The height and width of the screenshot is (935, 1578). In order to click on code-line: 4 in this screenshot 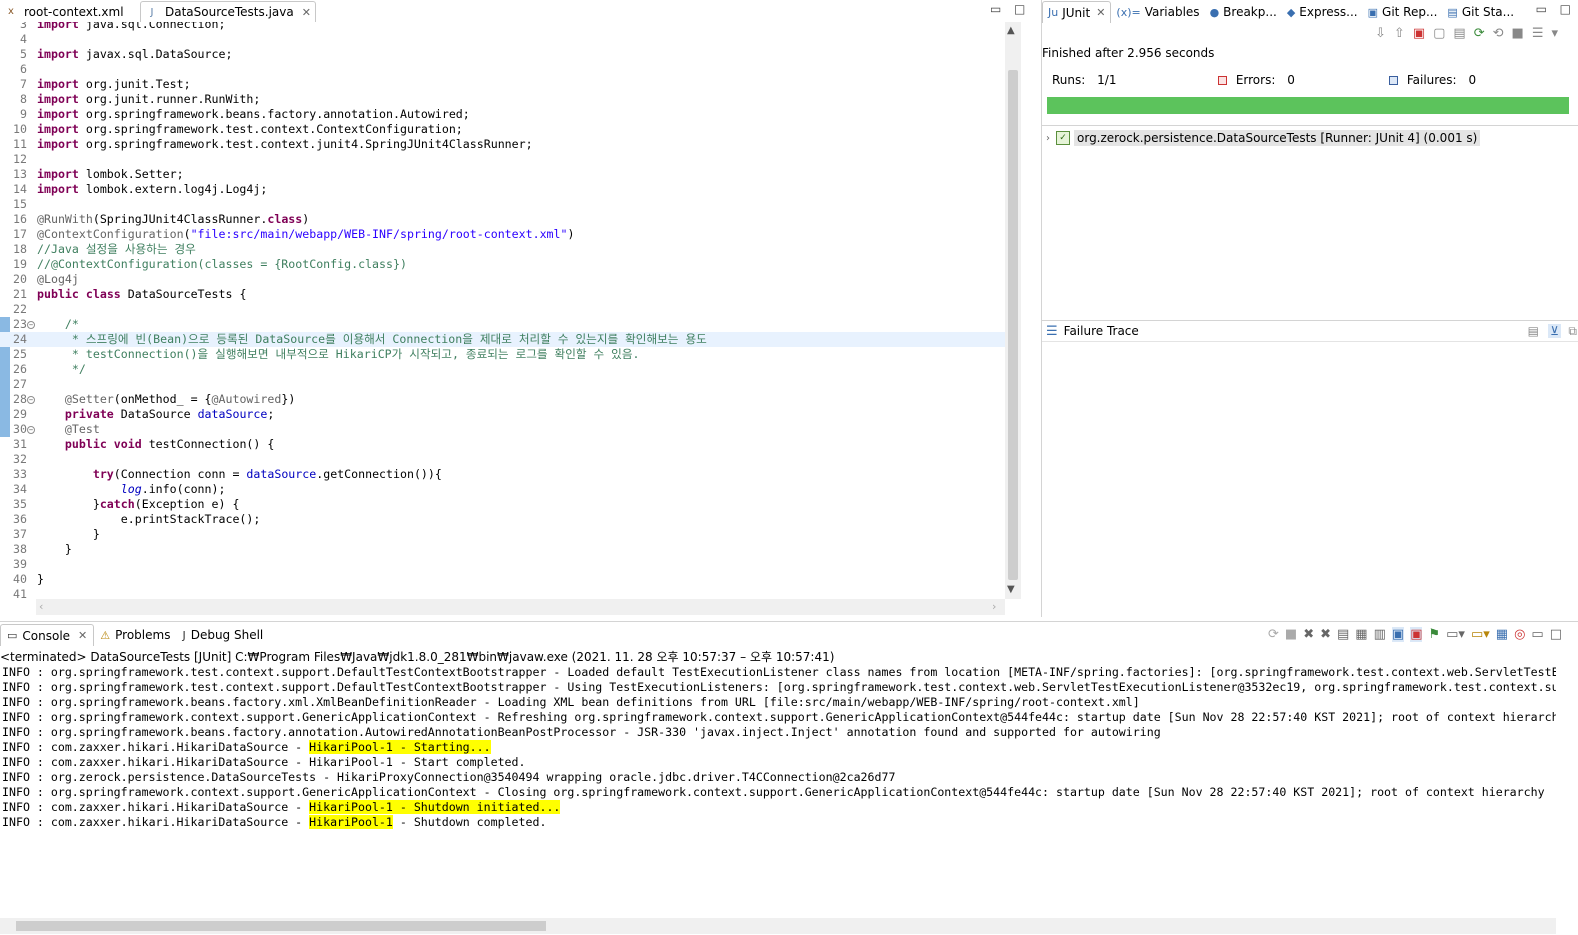, I will do `click(502, 39)`.